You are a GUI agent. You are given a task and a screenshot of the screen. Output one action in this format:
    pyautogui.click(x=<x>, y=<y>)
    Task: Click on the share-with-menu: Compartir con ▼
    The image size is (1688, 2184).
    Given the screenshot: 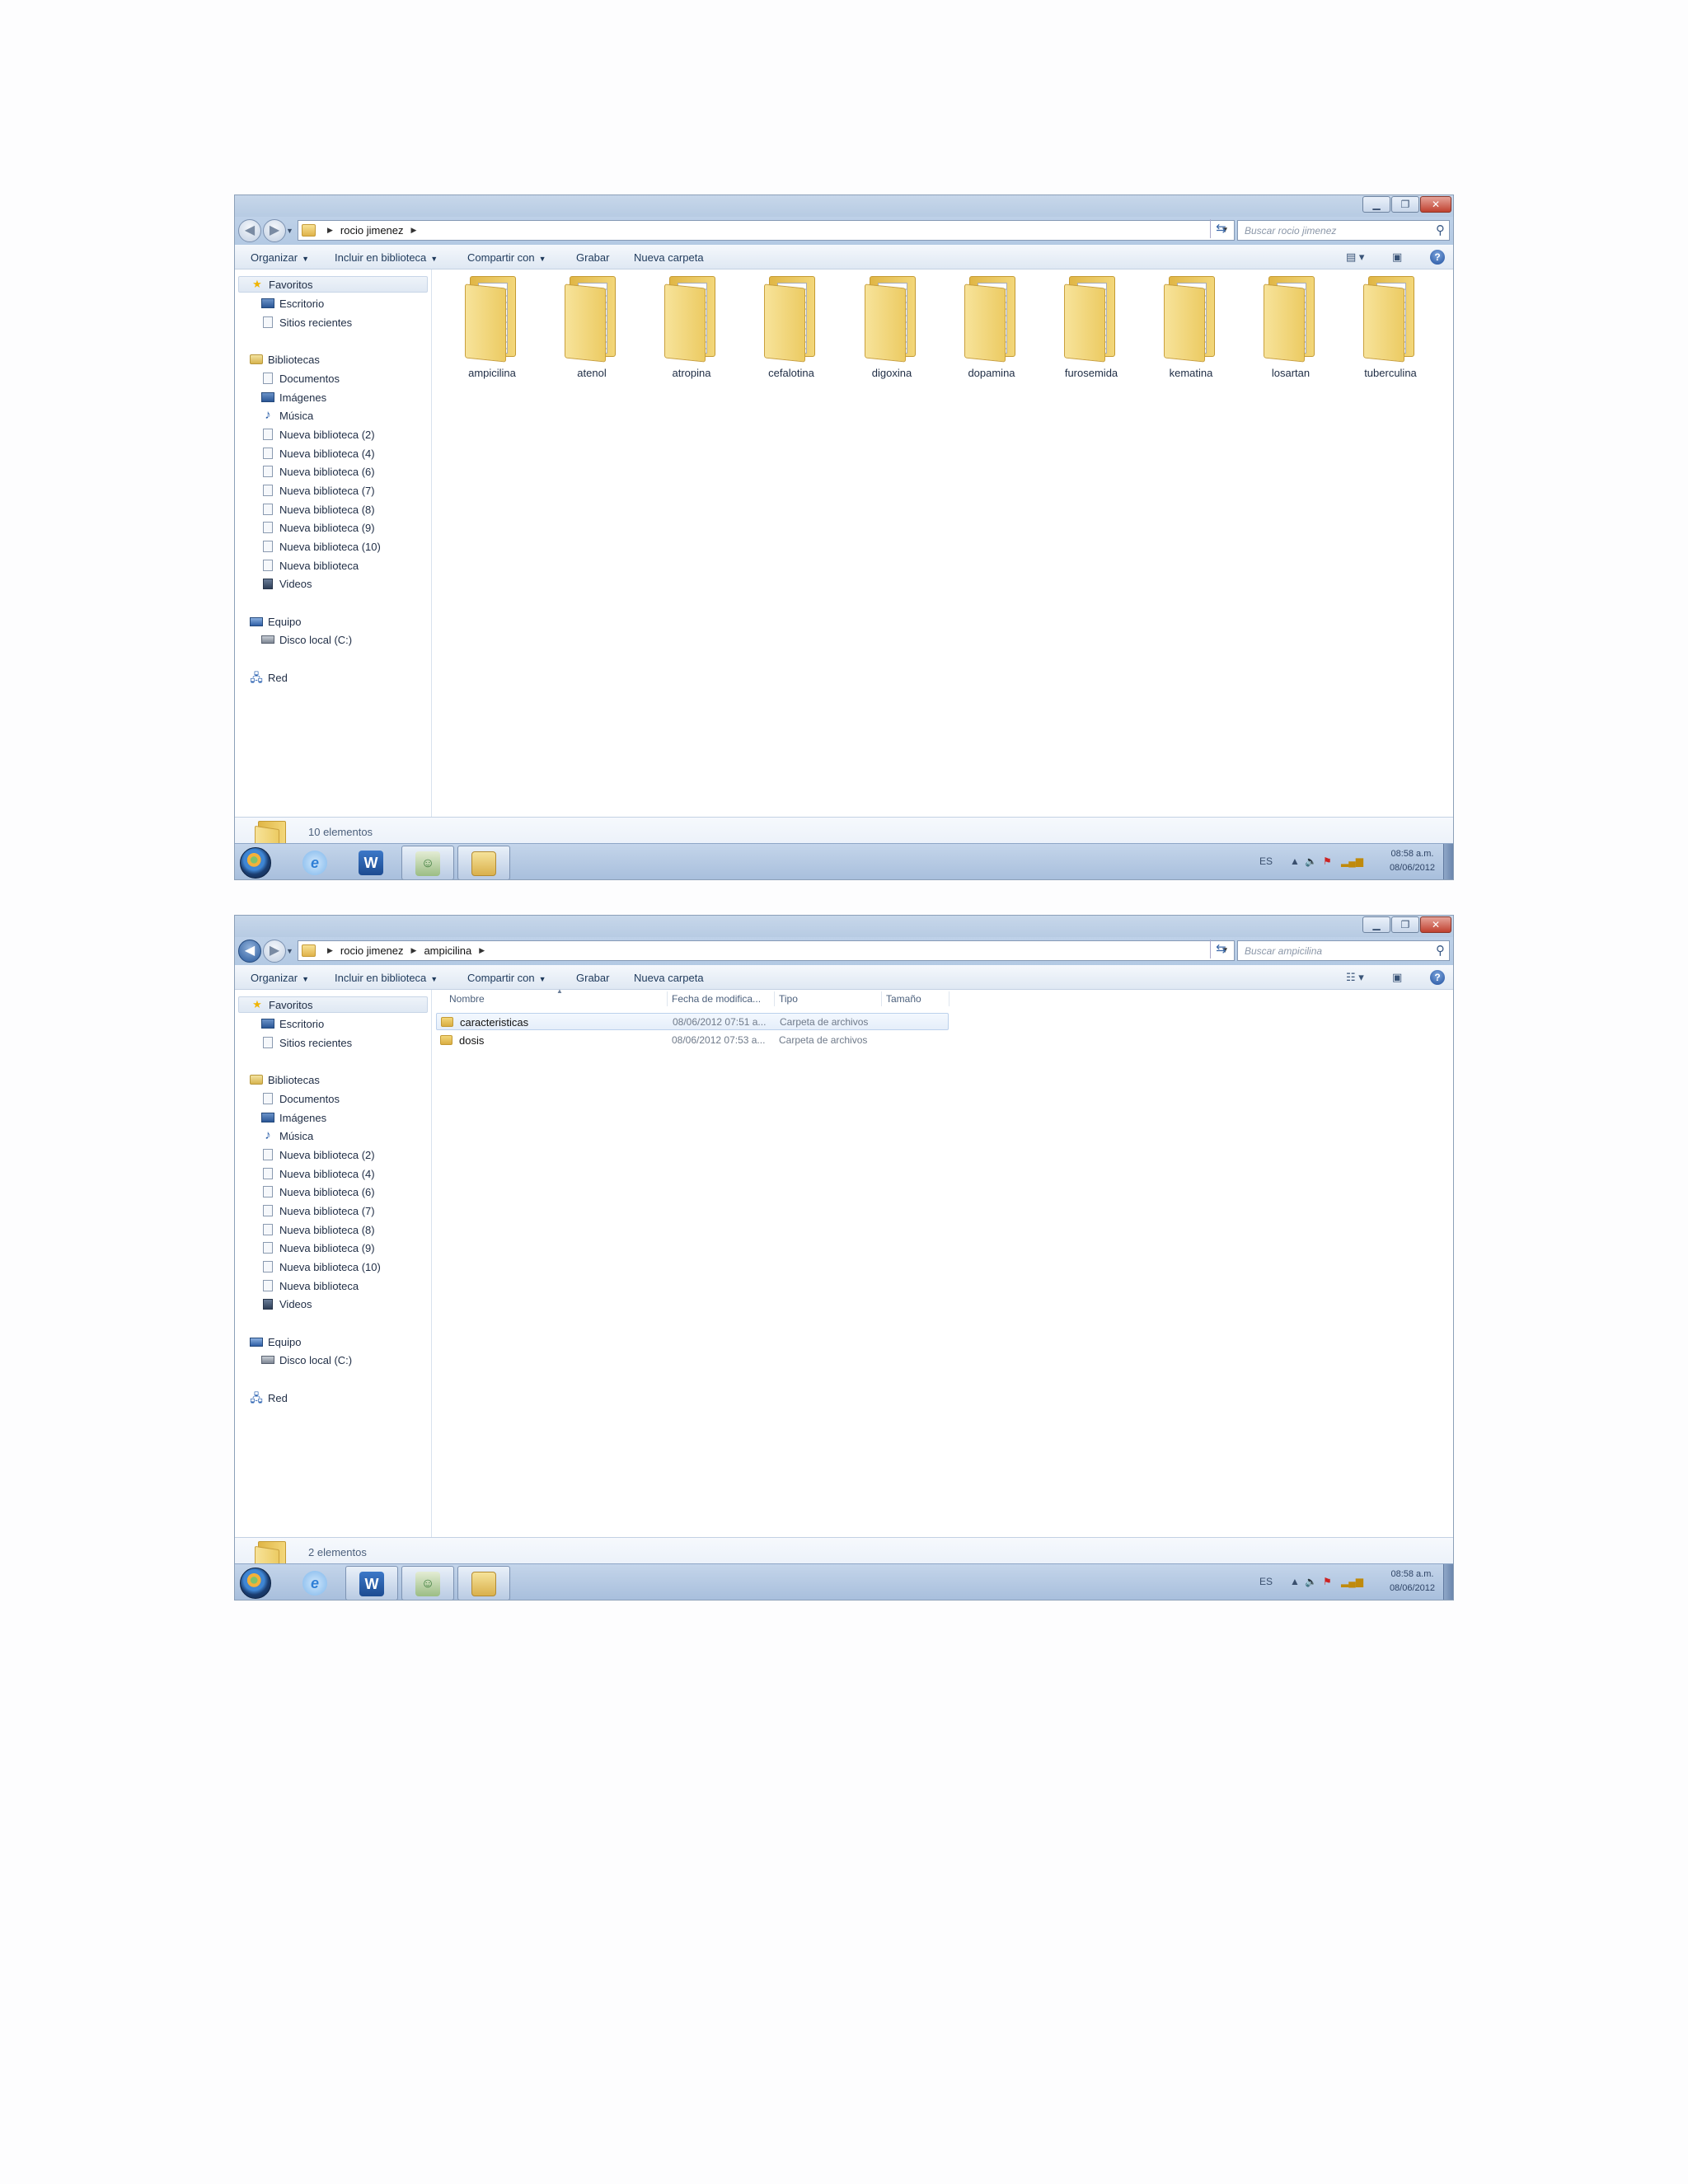 What is the action you would take?
    pyautogui.click(x=507, y=978)
    